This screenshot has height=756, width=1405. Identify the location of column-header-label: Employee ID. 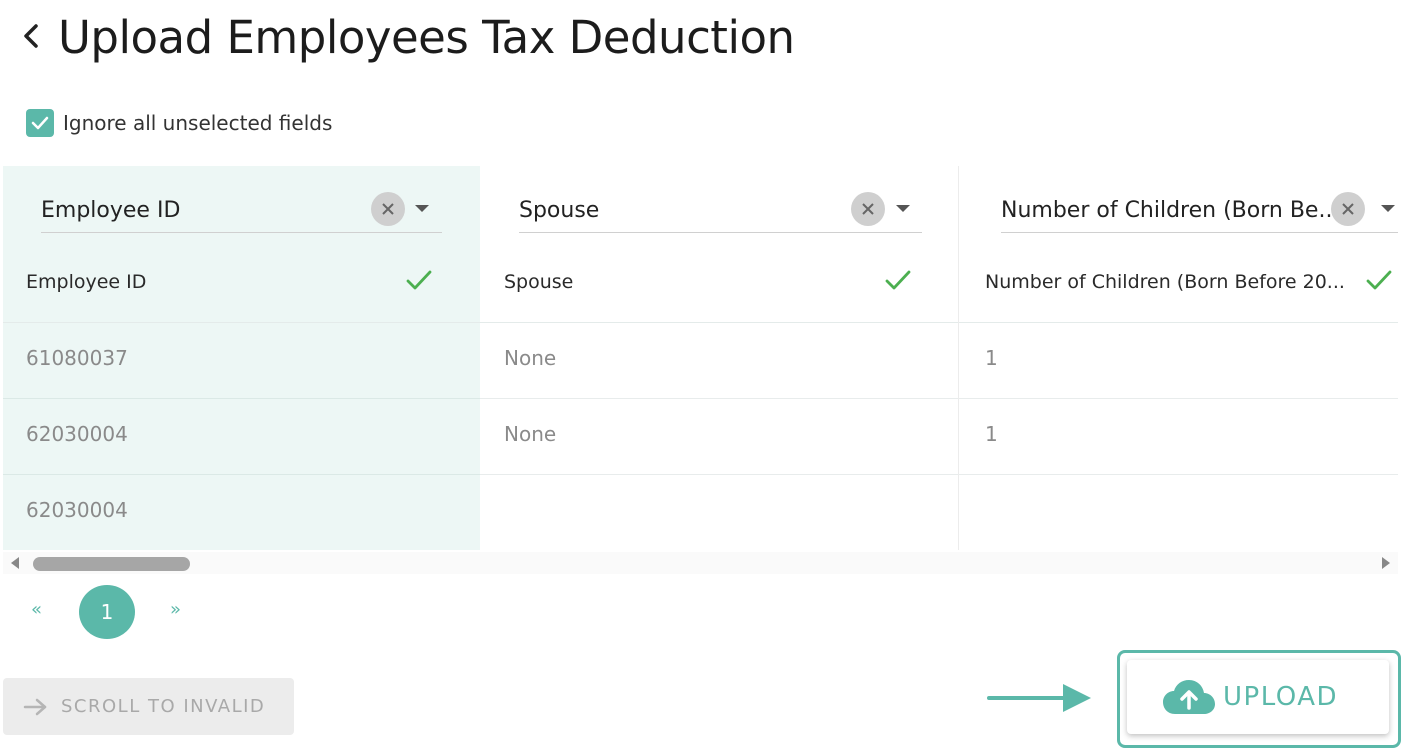
(86, 282).